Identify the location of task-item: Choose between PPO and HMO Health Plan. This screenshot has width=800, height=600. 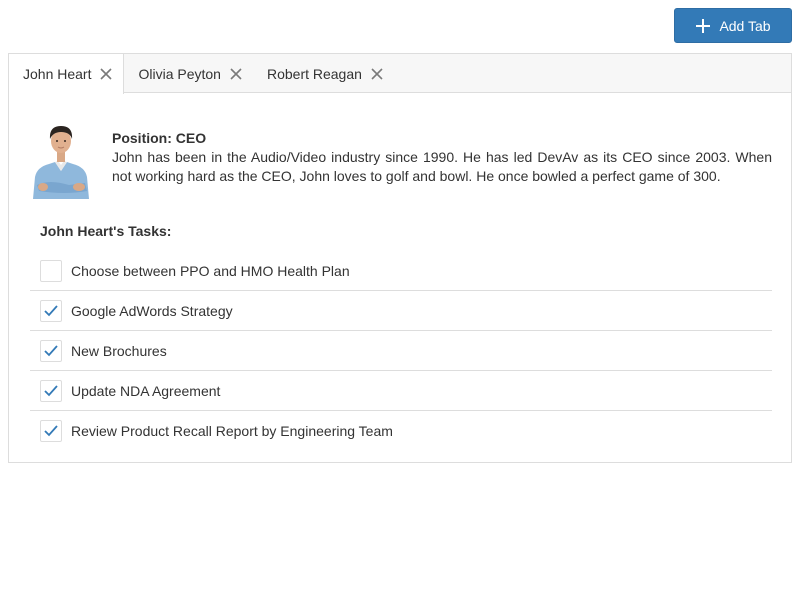
(401, 271).